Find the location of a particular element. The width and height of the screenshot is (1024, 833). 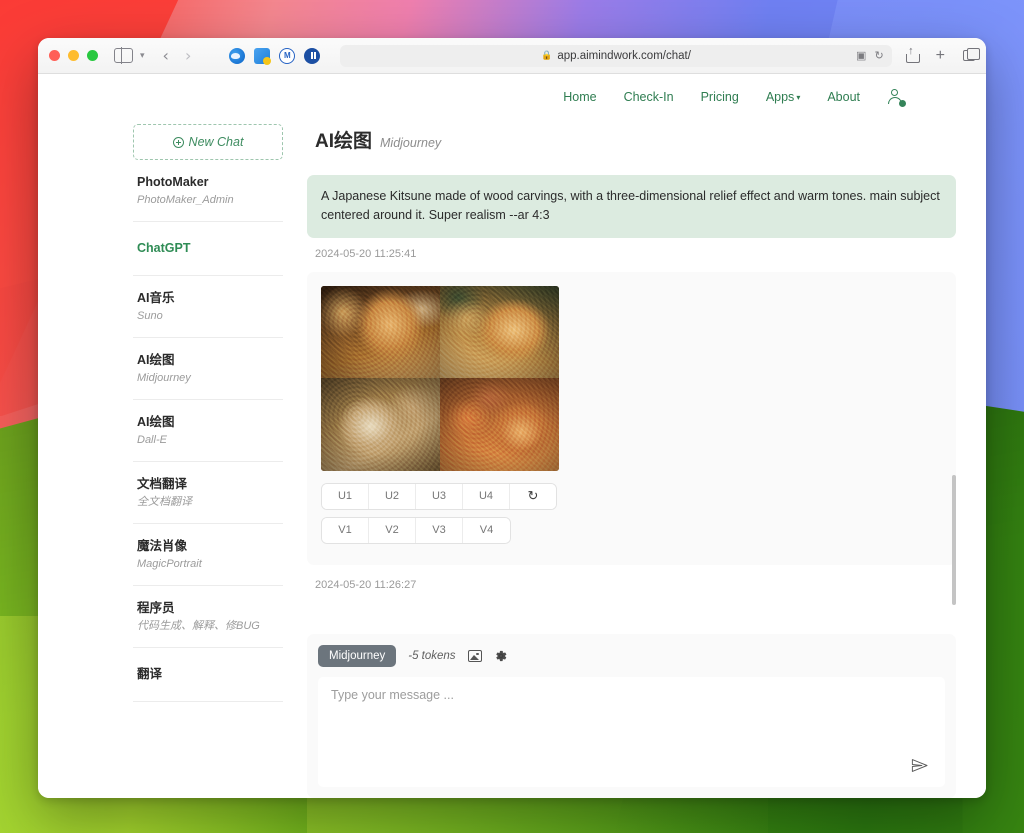

new-chat-label: New Chat is located at coordinates (216, 142).